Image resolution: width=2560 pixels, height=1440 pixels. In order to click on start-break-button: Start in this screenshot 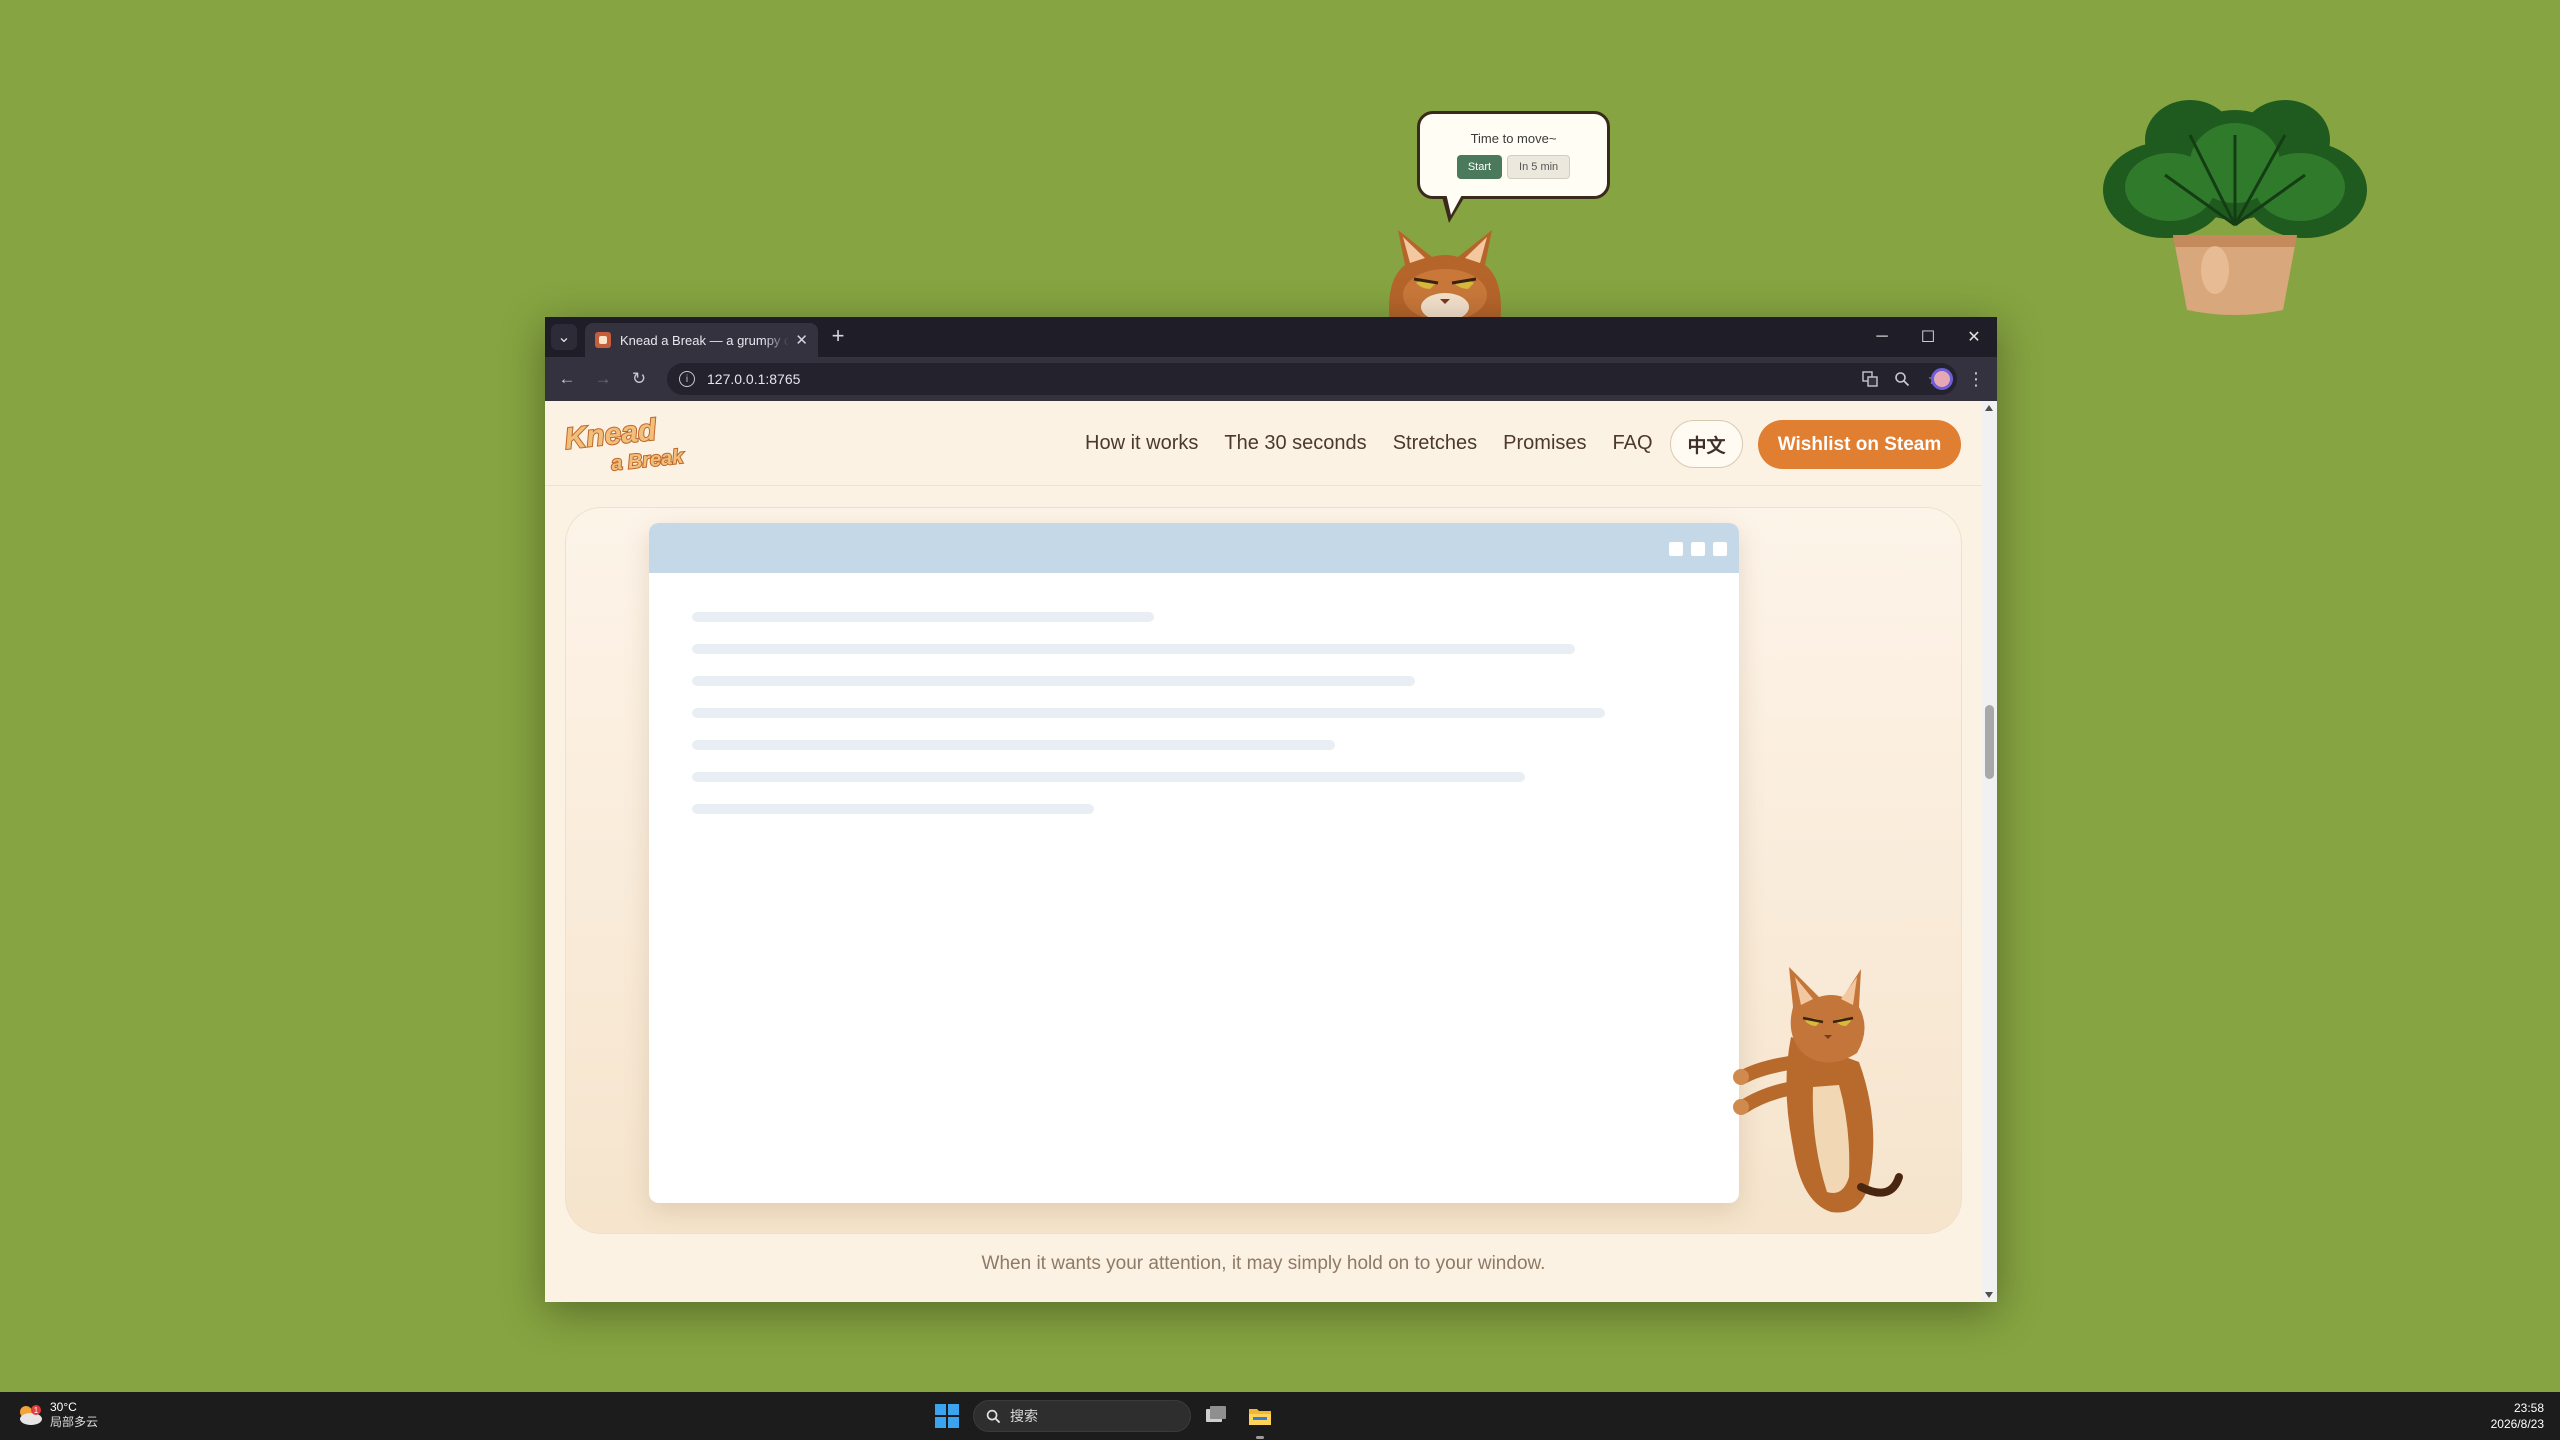, I will do `click(1479, 167)`.